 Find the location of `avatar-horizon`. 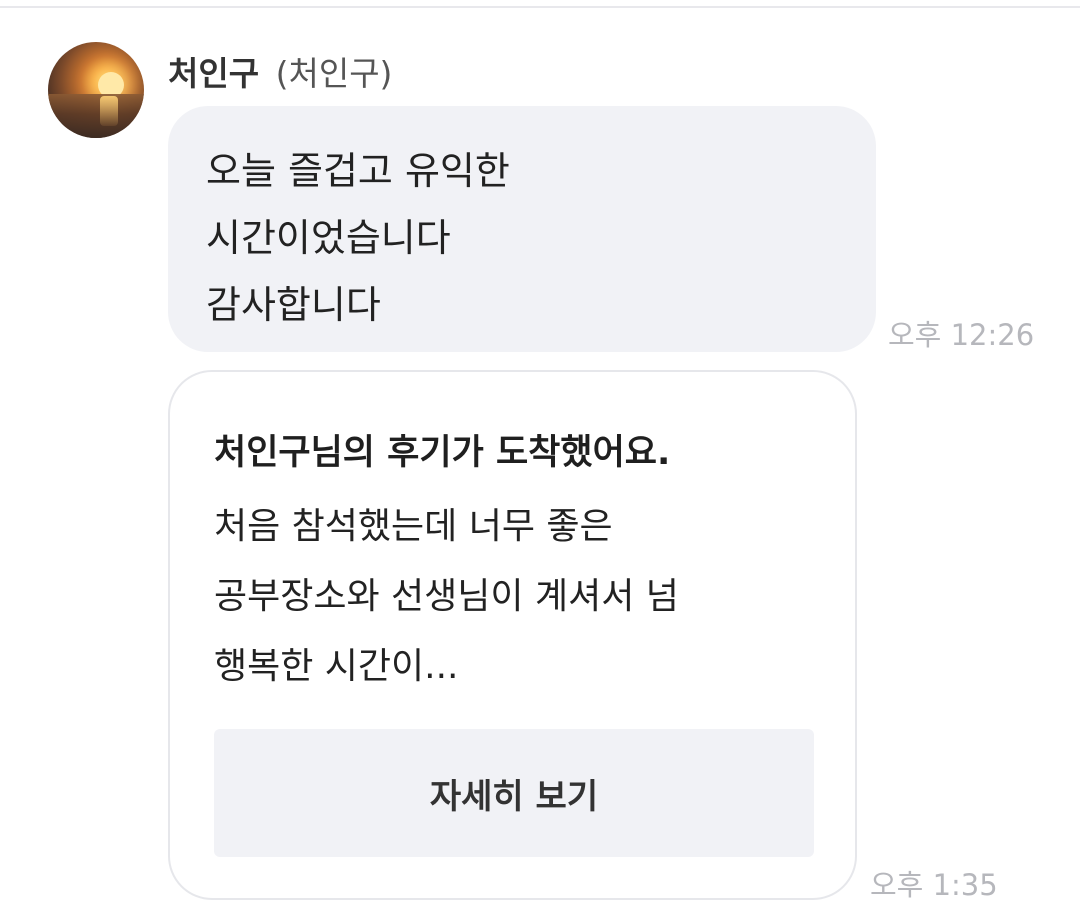

avatar-horizon is located at coordinates (96, 116).